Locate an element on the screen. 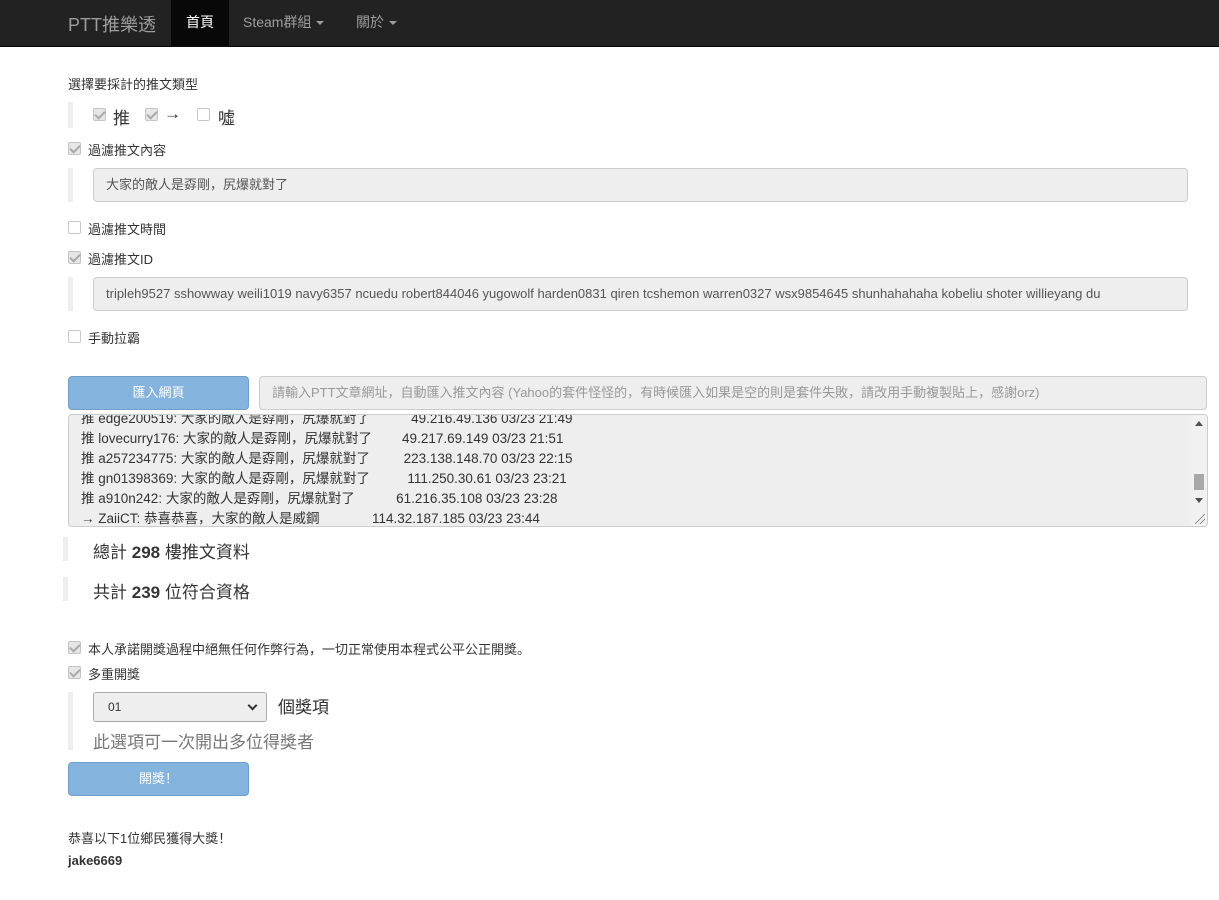 The image size is (1219, 900). manual-label: 手動拉霸 is located at coordinates (114, 338).